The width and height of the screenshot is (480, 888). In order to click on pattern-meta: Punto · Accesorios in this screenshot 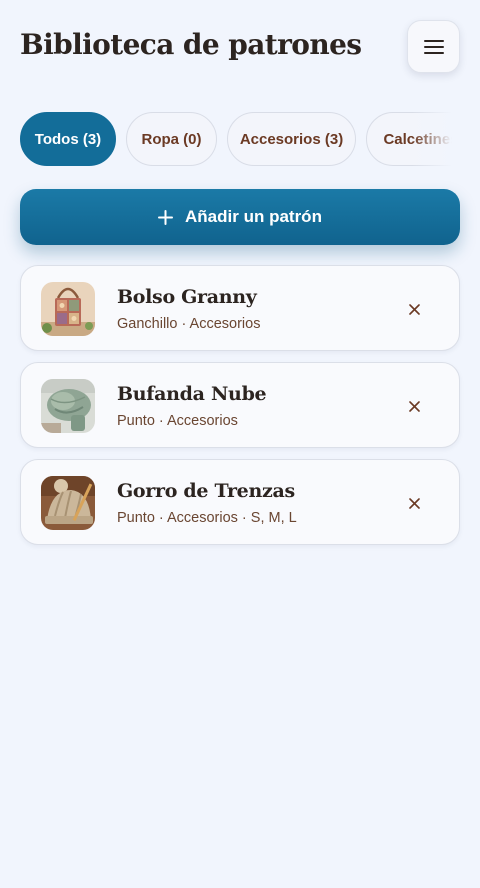, I will do `click(177, 421)`.